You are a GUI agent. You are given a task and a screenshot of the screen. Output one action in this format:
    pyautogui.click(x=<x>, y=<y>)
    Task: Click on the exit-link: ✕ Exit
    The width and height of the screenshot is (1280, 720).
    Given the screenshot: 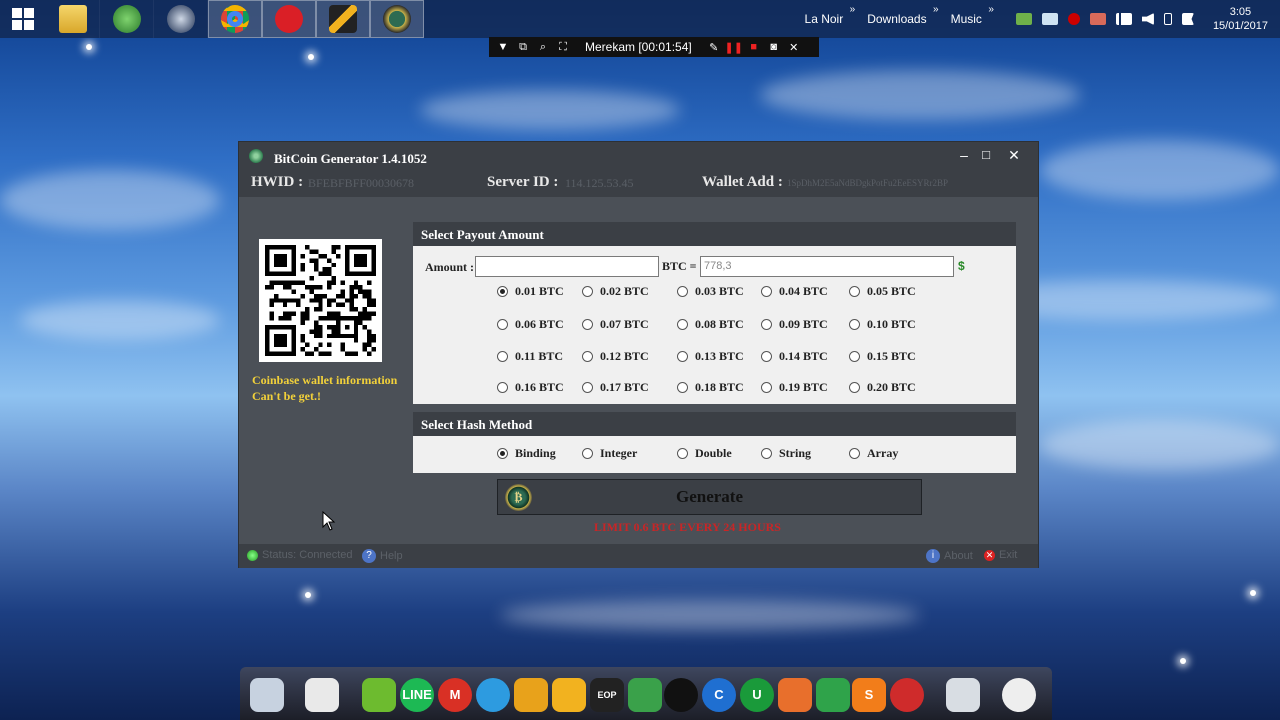 What is the action you would take?
    pyautogui.click(x=1000, y=555)
    